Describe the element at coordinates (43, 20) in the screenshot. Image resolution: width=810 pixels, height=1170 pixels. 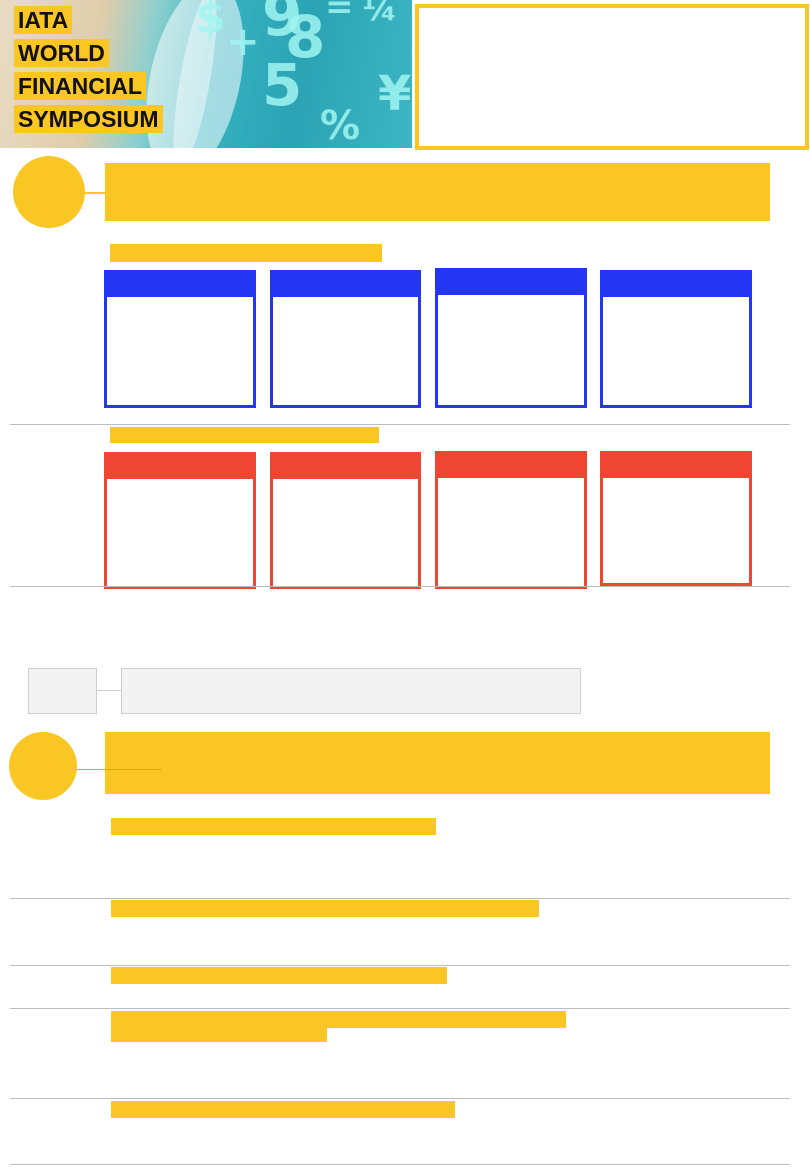
I see `title-line: IATA` at that location.